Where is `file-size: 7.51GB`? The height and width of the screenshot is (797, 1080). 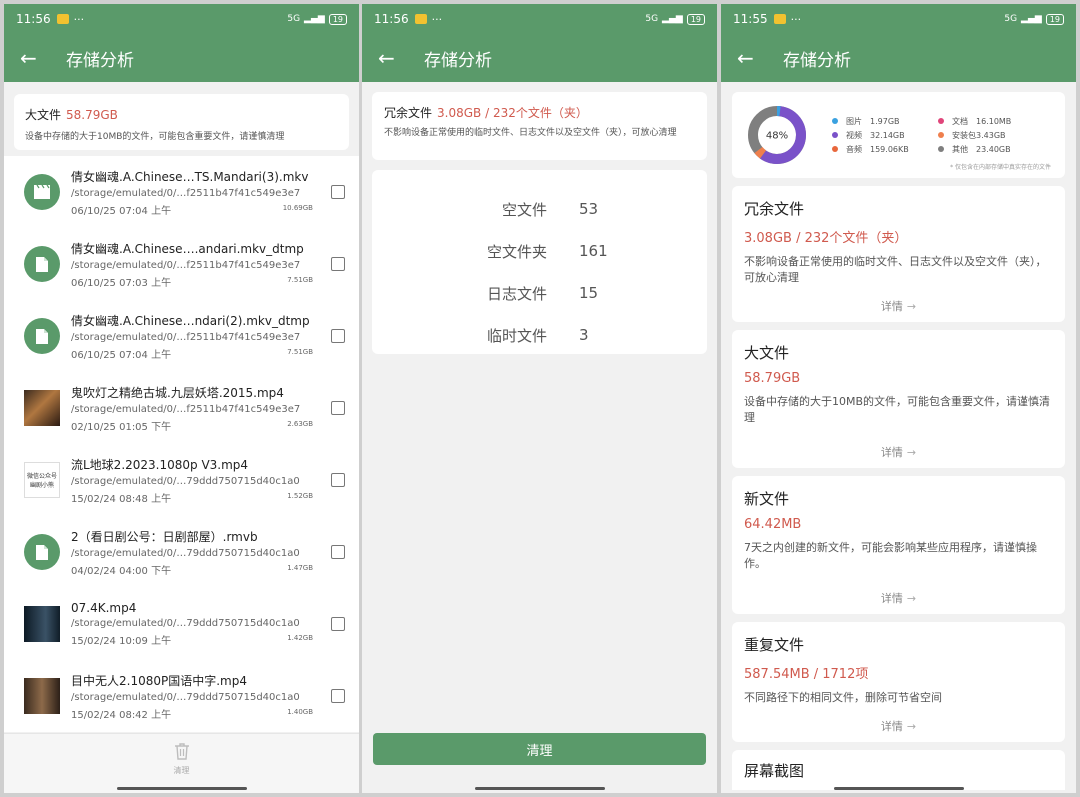
file-size: 7.51GB is located at coordinates (300, 351).